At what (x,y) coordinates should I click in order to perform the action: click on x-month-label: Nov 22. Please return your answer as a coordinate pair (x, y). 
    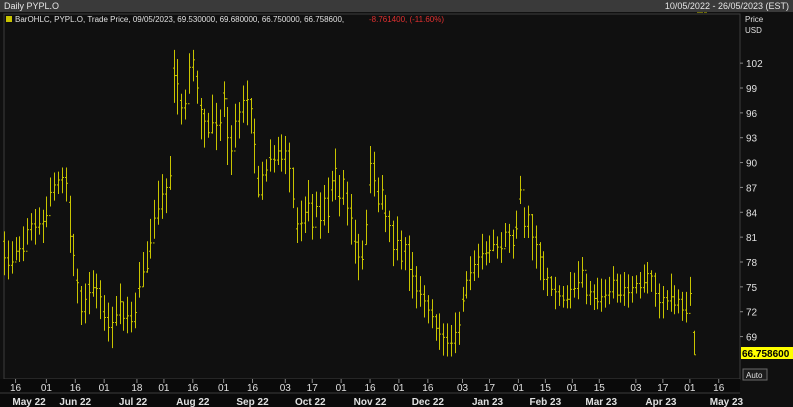
    Looking at the image, I should click on (370, 402).